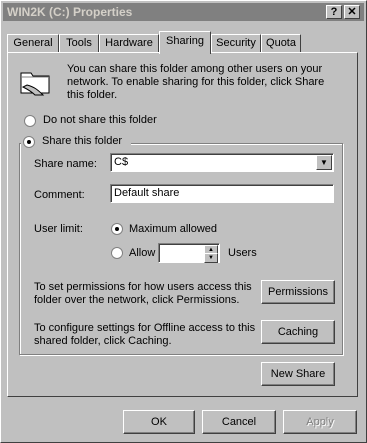 The width and height of the screenshot is (367, 443). What do you see at coordinates (70, 12) in the screenshot?
I see `window-title: WIN2K (C:) Properties` at bounding box center [70, 12].